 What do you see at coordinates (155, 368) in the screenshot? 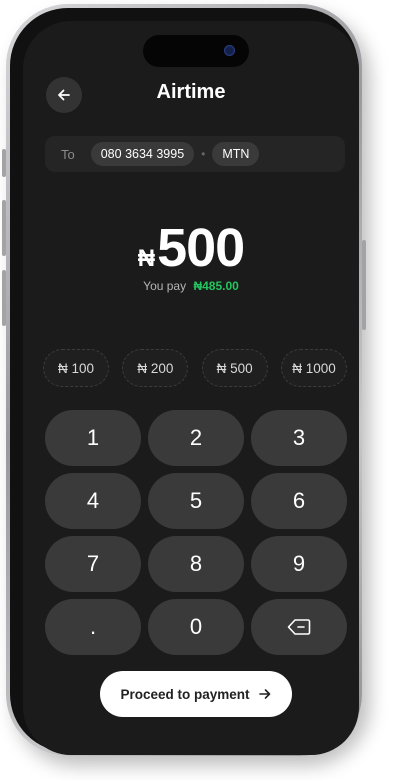
I see `quick-amount-200: ₦ 200` at bounding box center [155, 368].